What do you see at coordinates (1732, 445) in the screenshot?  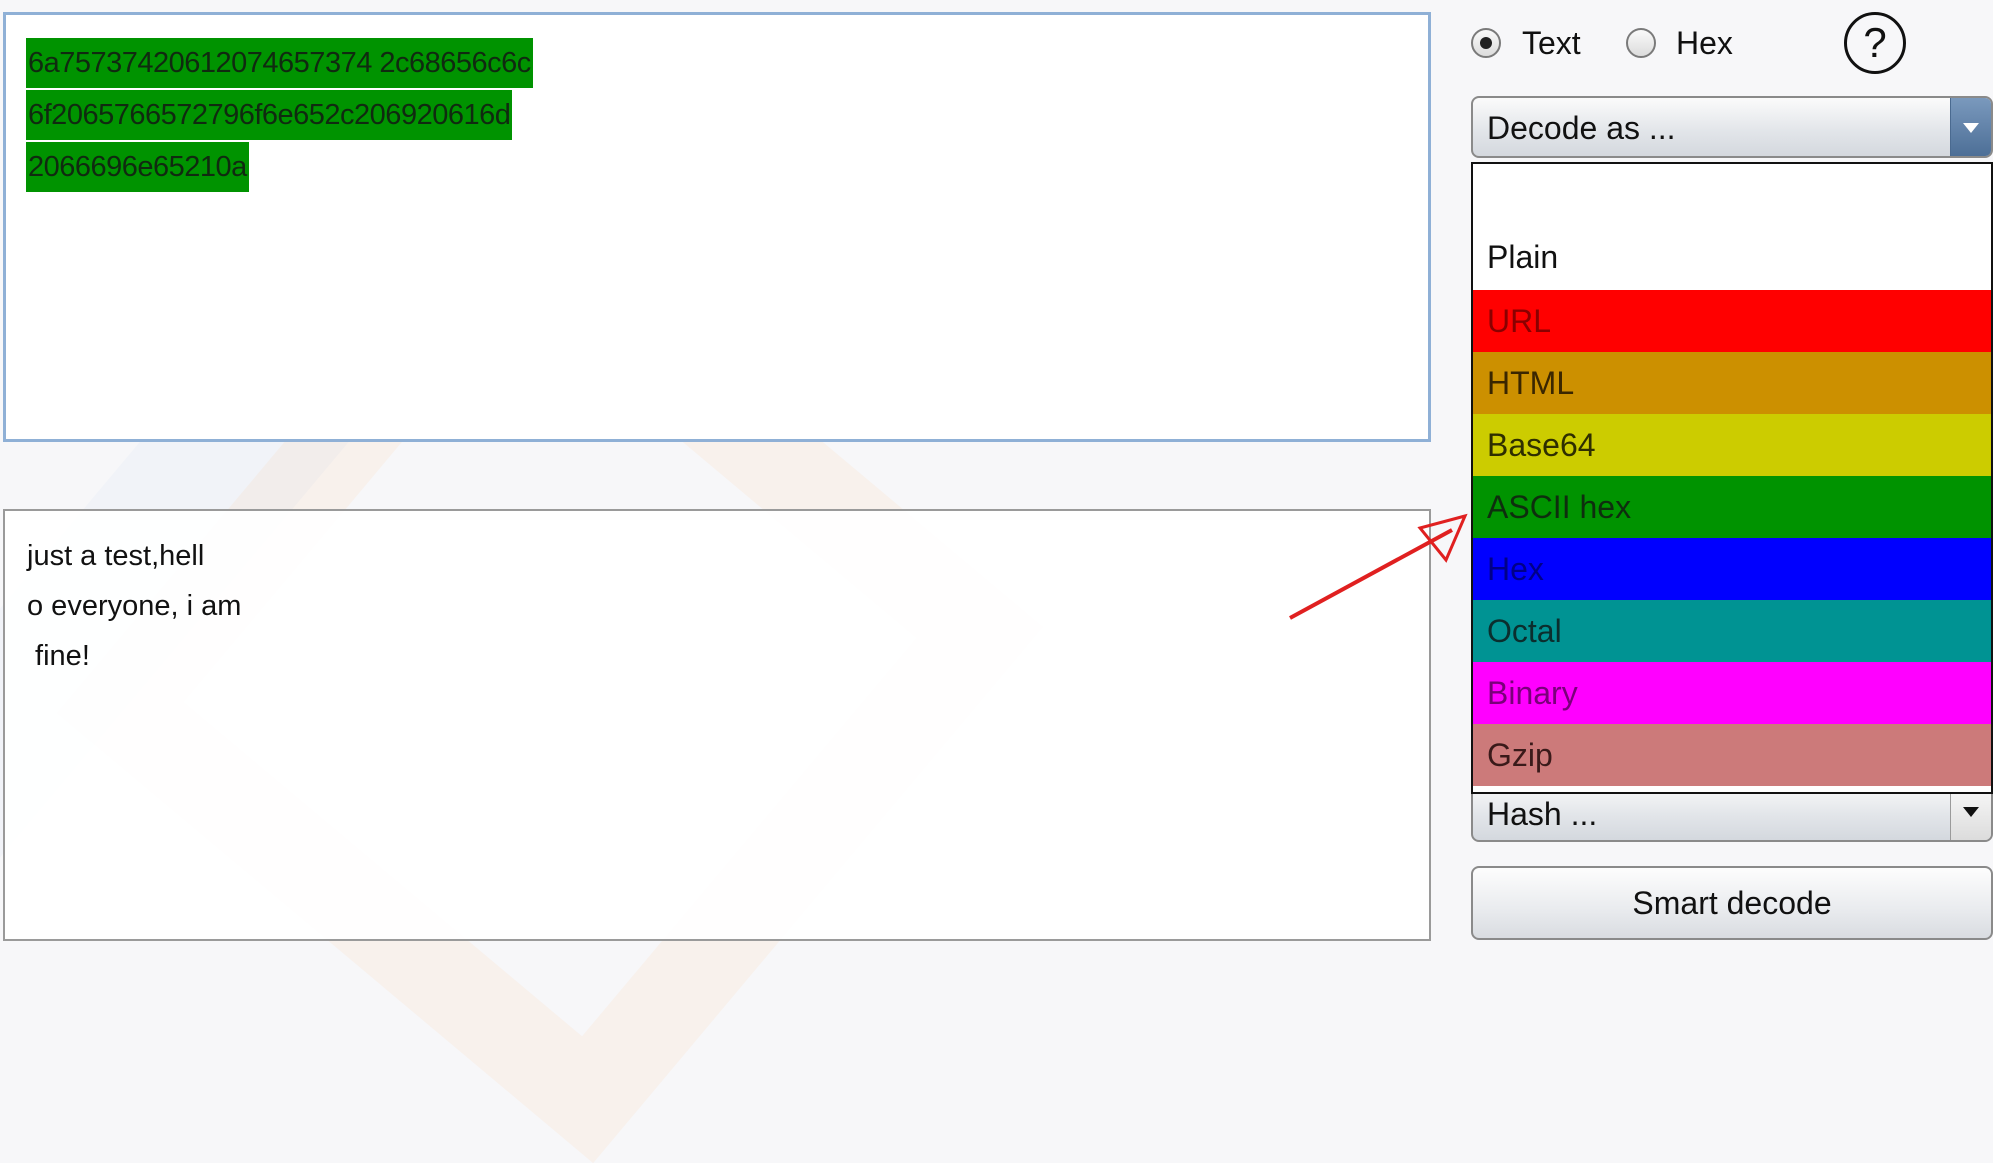 I see `decode-option-base64: Base64` at bounding box center [1732, 445].